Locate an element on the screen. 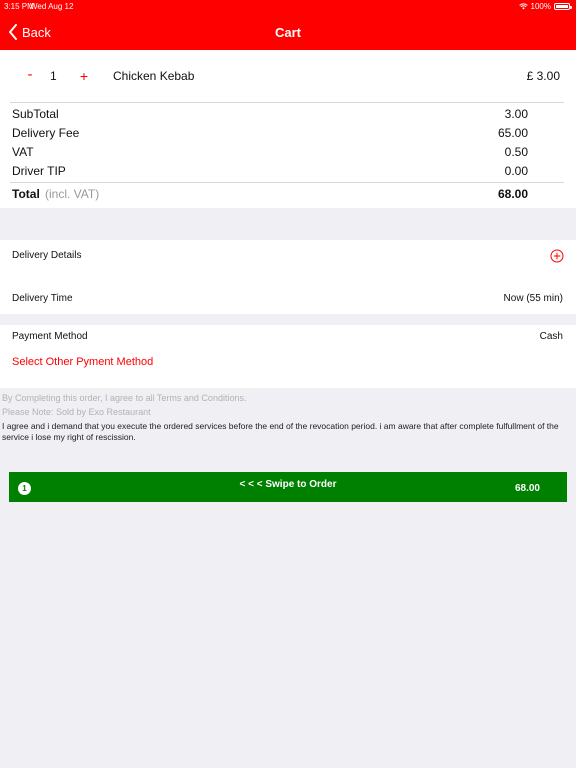 Image resolution: width=576 pixels, height=768 pixels. total-label: Total is located at coordinates (26, 194).